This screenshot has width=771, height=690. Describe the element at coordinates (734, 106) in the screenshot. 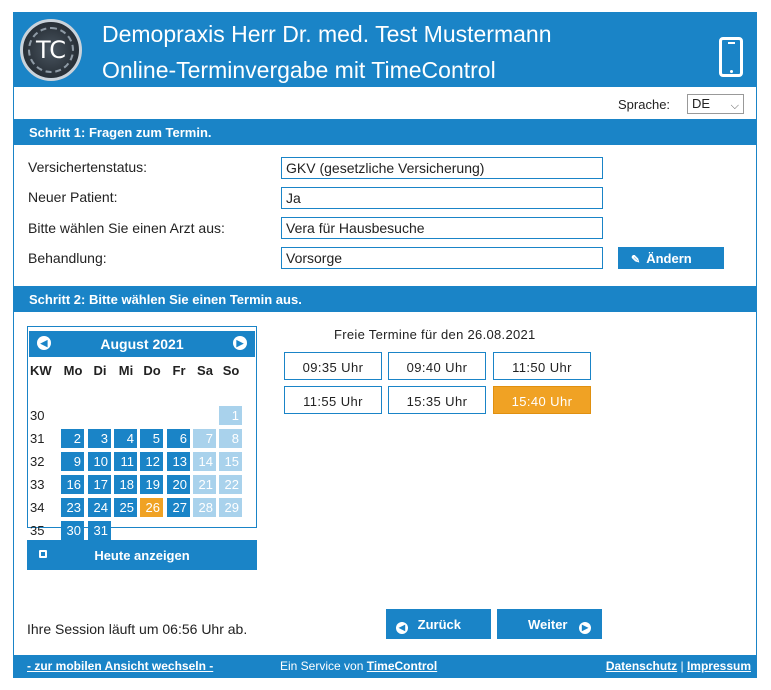

I see `chevron-down-icon: ⌵` at that location.